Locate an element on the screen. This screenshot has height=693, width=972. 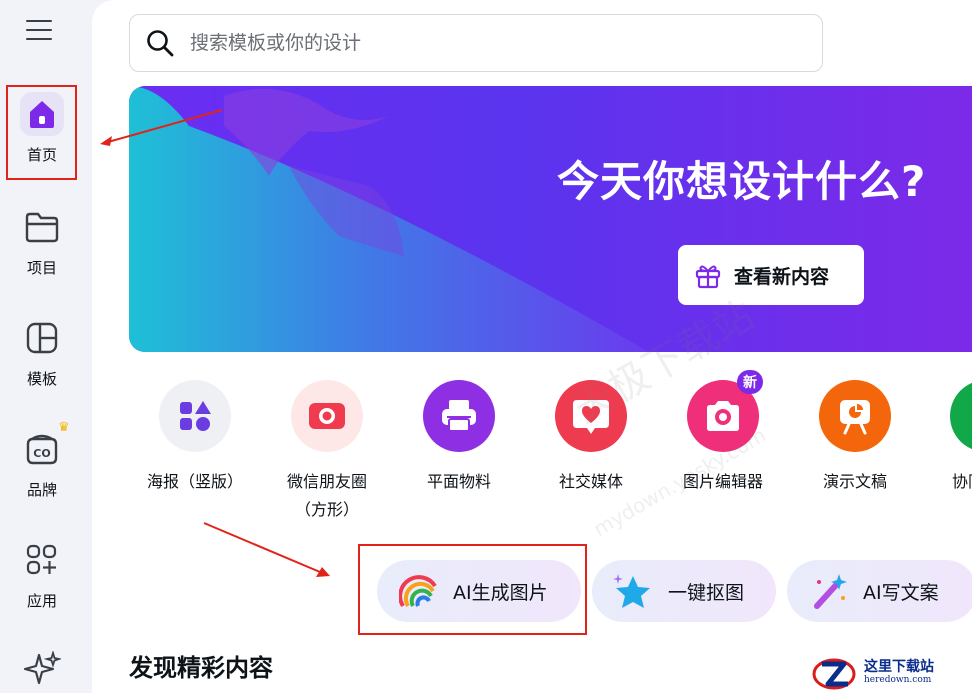
printer-icon is located at coordinates (459, 416).